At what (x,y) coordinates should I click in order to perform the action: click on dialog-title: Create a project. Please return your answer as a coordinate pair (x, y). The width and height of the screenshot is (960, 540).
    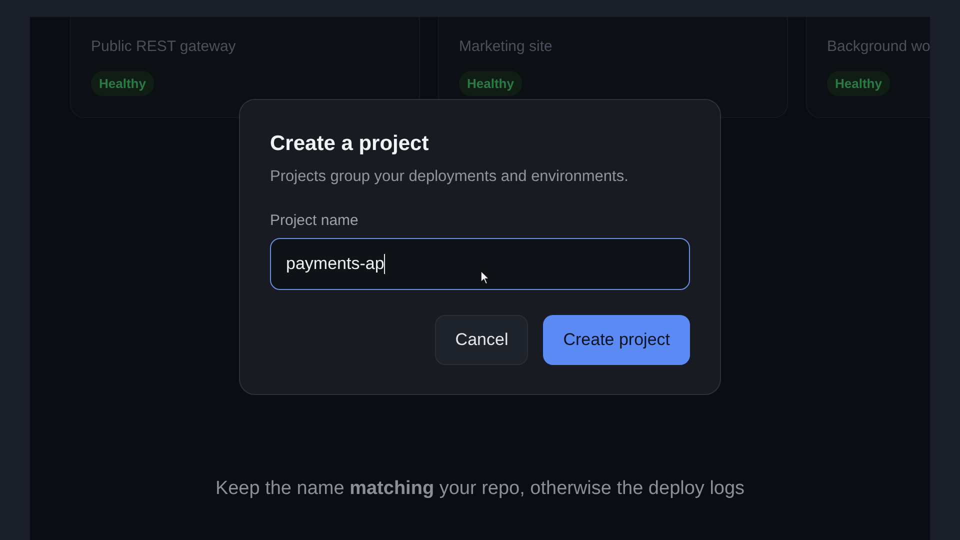
    Looking at the image, I should click on (349, 144).